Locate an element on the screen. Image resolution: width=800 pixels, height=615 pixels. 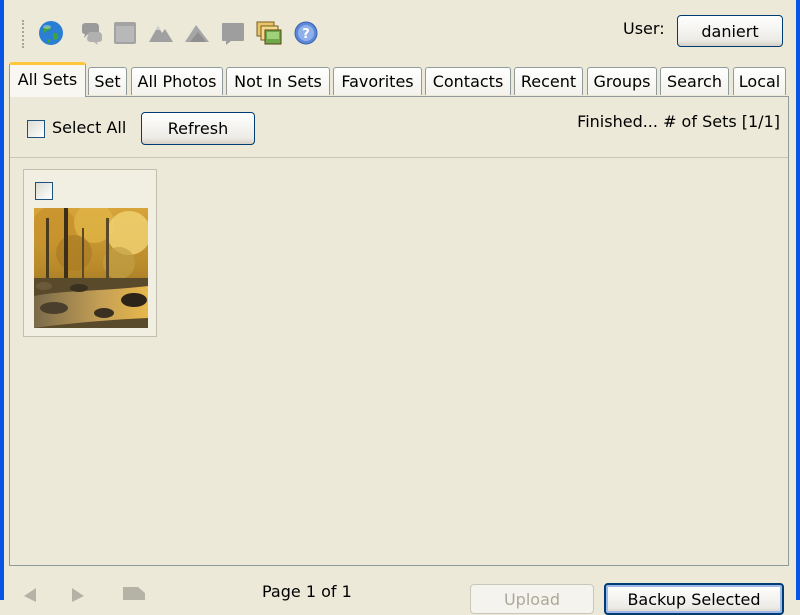
tab-all-sets: All Sets is located at coordinates (47, 79).